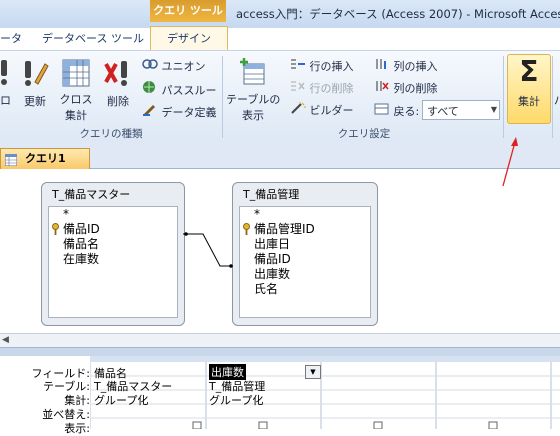 The height and width of the screenshot is (436, 560). I want to click on field-dropdown-button: ▼, so click(313, 372).